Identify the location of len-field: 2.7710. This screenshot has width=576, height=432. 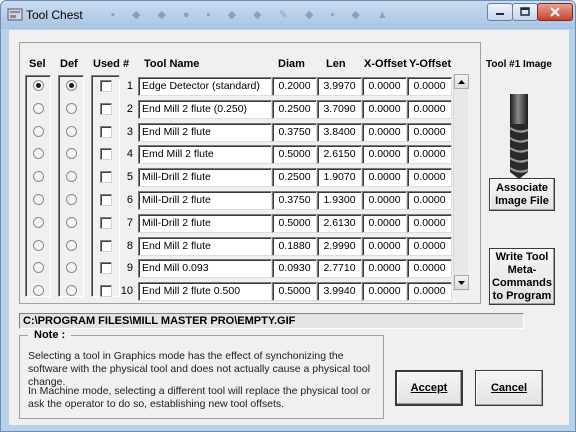
(339, 269).